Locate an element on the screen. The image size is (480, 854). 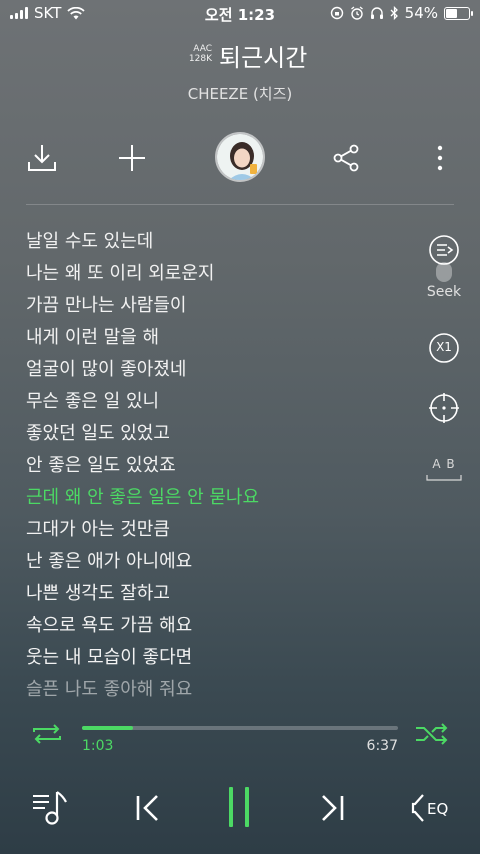
speed-label: X1 is located at coordinates (444, 347).